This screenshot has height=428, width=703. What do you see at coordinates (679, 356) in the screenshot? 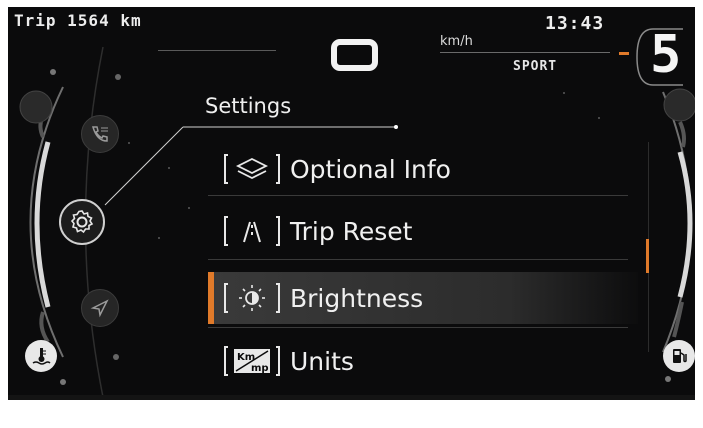
I see `fuel-pump-icon` at bounding box center [679, 356].